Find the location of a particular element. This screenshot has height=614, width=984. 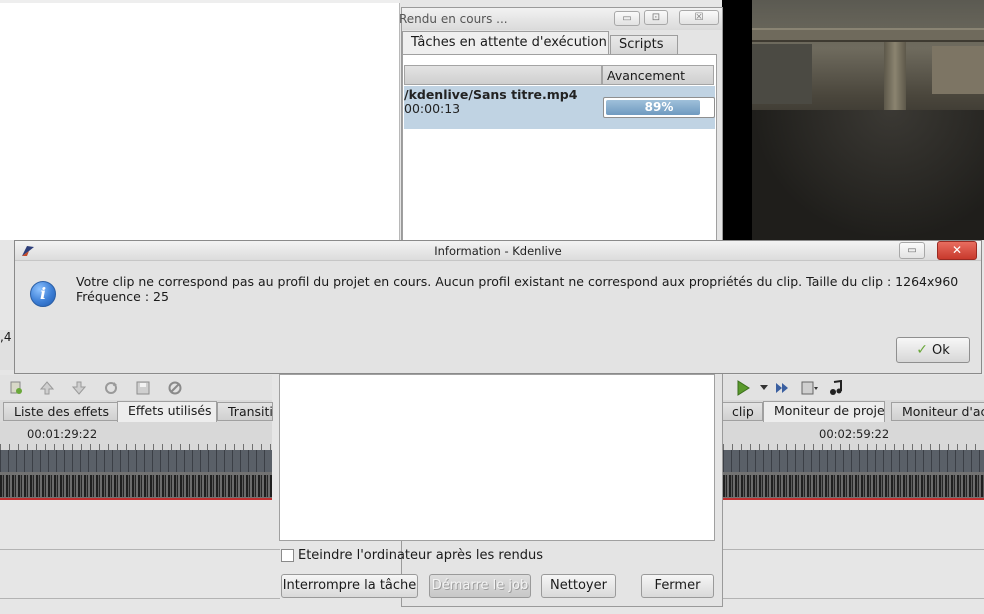

close-button: ✕ is located at coordinates (957, 250).